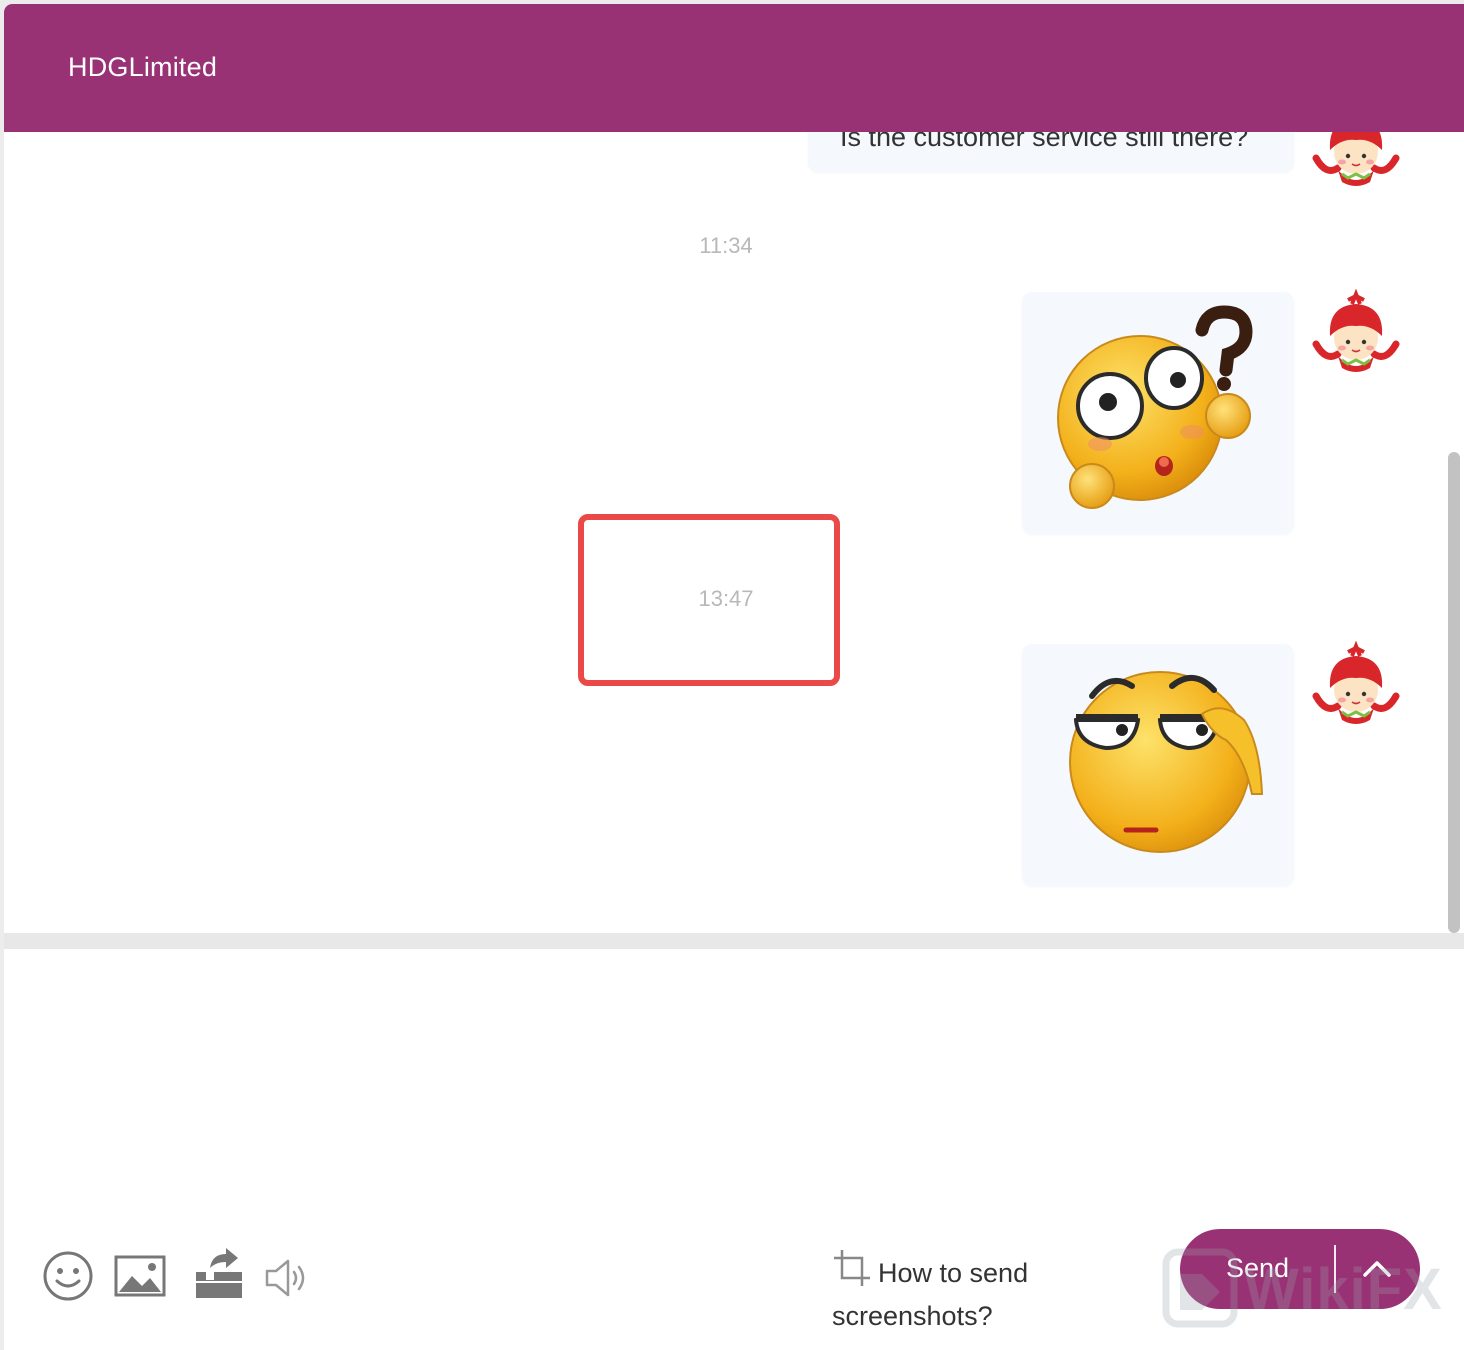  What do you see at coordinates (1044, 142) in the screenshot?
I see `message-text: Is the customer service still there?` at bounding box center [1044, 142].